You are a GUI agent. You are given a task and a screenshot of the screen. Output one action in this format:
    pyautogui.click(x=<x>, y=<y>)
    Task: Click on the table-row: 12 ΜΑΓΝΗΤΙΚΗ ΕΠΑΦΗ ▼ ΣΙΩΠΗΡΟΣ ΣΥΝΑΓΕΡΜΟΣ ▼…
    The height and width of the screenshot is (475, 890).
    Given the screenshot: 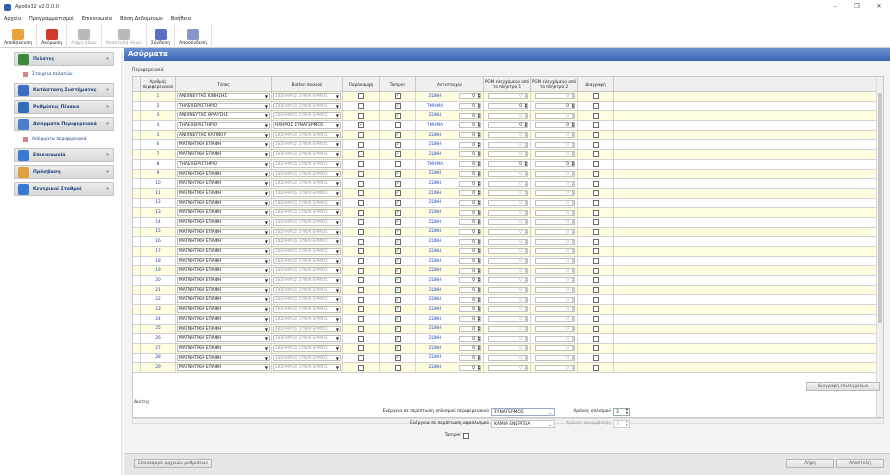 What is the action you would take?
    pyautogui.click(x=505, y=203)
    